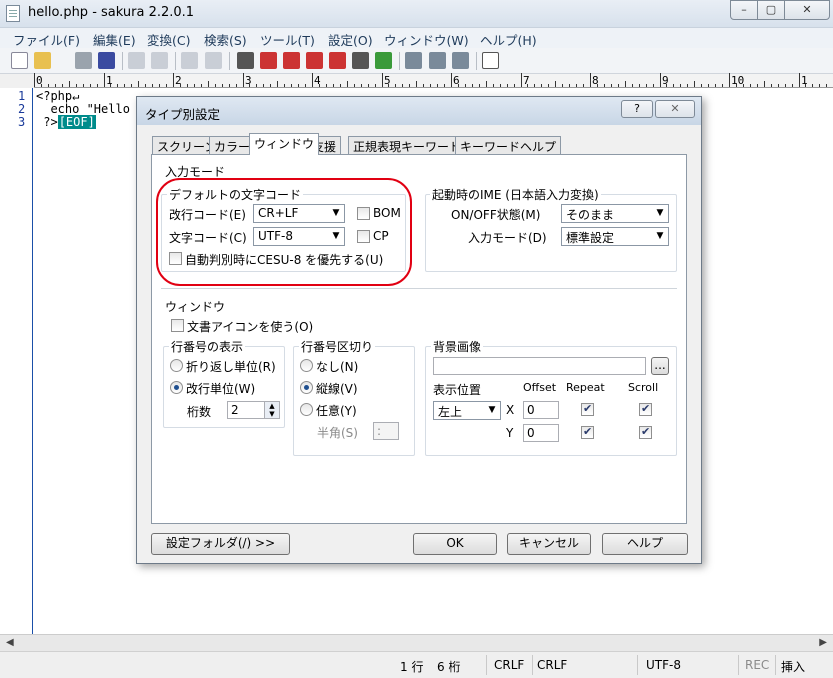 This screenshot has height=678, width=833. What do you see at coordinates (83, 60) in the screenshot?
I see `save-icon` at bounding box center [83, 60].